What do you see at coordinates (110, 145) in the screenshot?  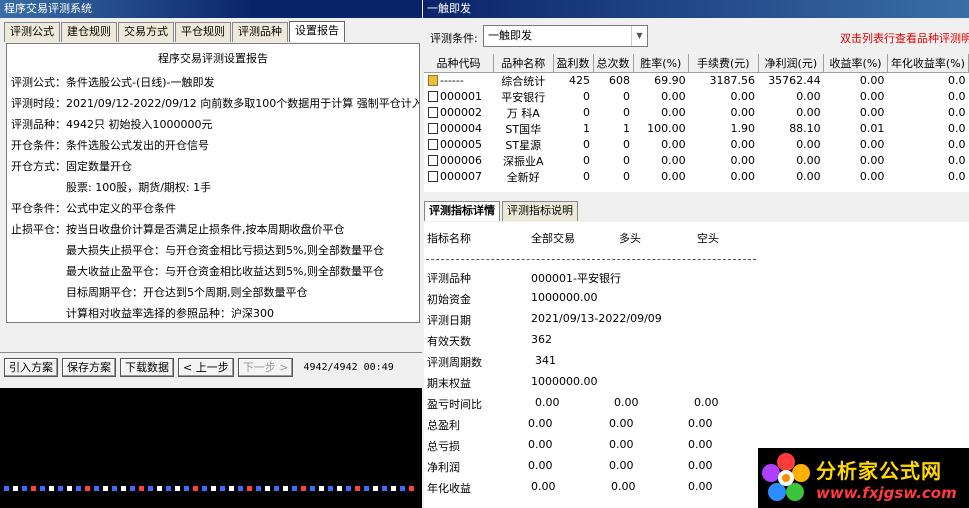 I see `report-line: 开仓条件：条件选股公式发出的开仓信号` at bounding box center [110, 145].